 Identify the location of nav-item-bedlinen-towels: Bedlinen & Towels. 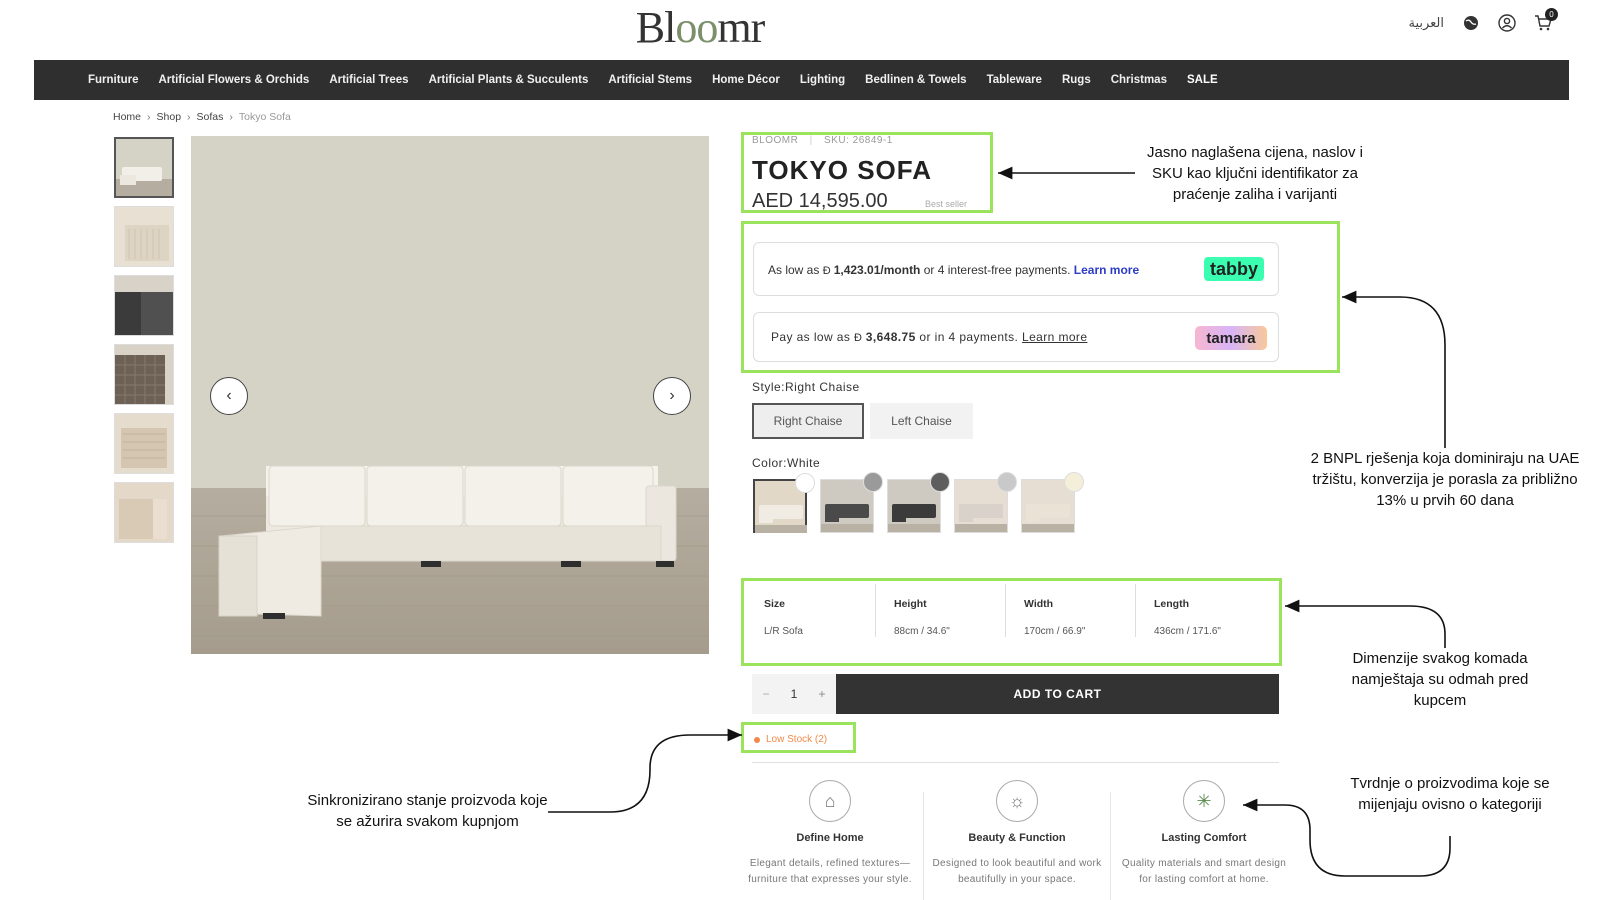
(915, 80).